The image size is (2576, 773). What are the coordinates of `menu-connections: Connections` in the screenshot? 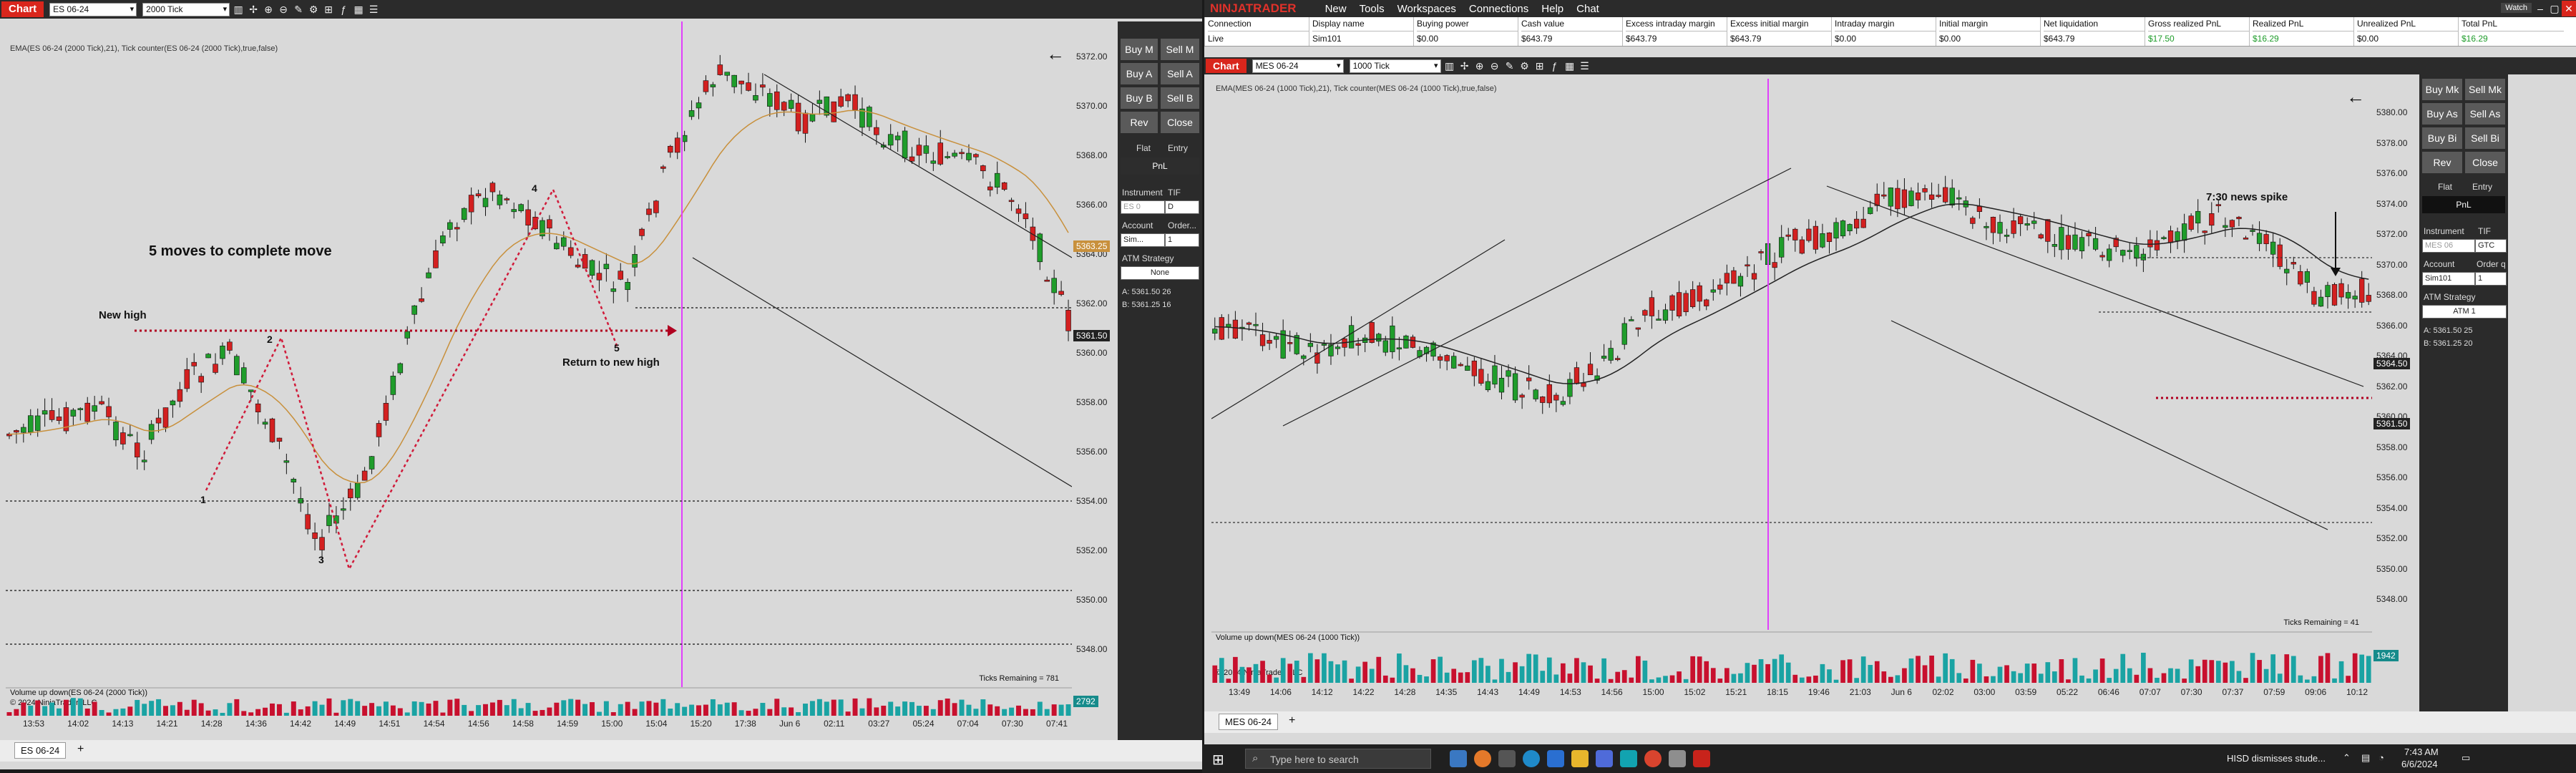 It's located at (1498, 9).